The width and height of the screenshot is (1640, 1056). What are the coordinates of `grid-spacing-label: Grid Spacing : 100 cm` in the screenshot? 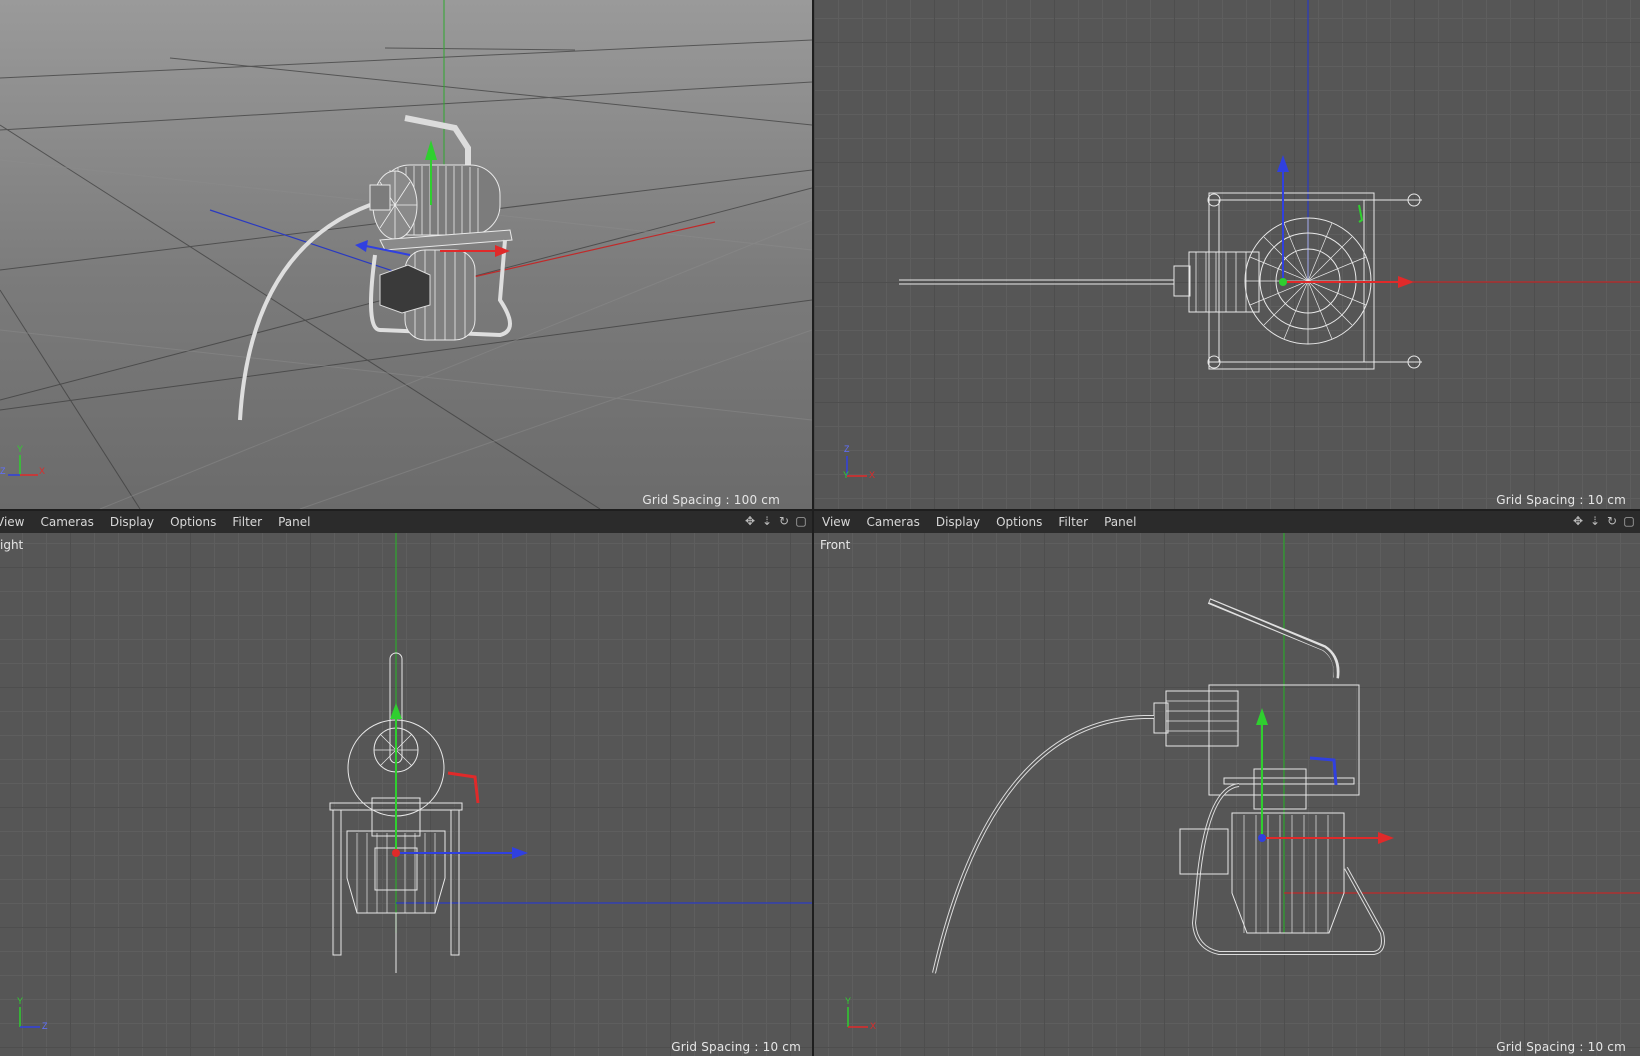 It's located at (711, 500).